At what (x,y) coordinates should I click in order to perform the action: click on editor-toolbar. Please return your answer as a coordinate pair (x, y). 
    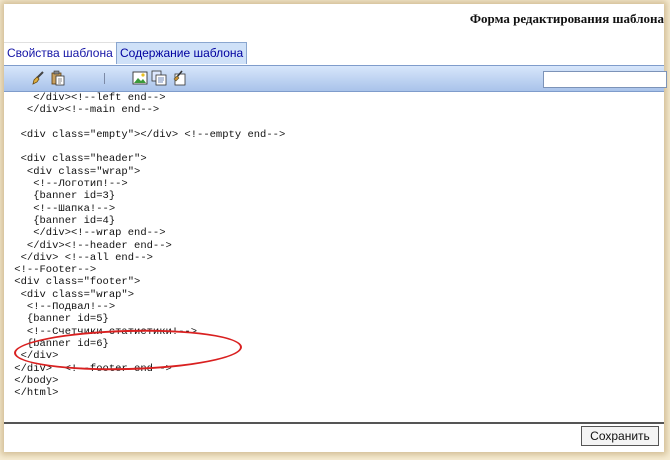
    Looking at the image, I should click on (335, 78).